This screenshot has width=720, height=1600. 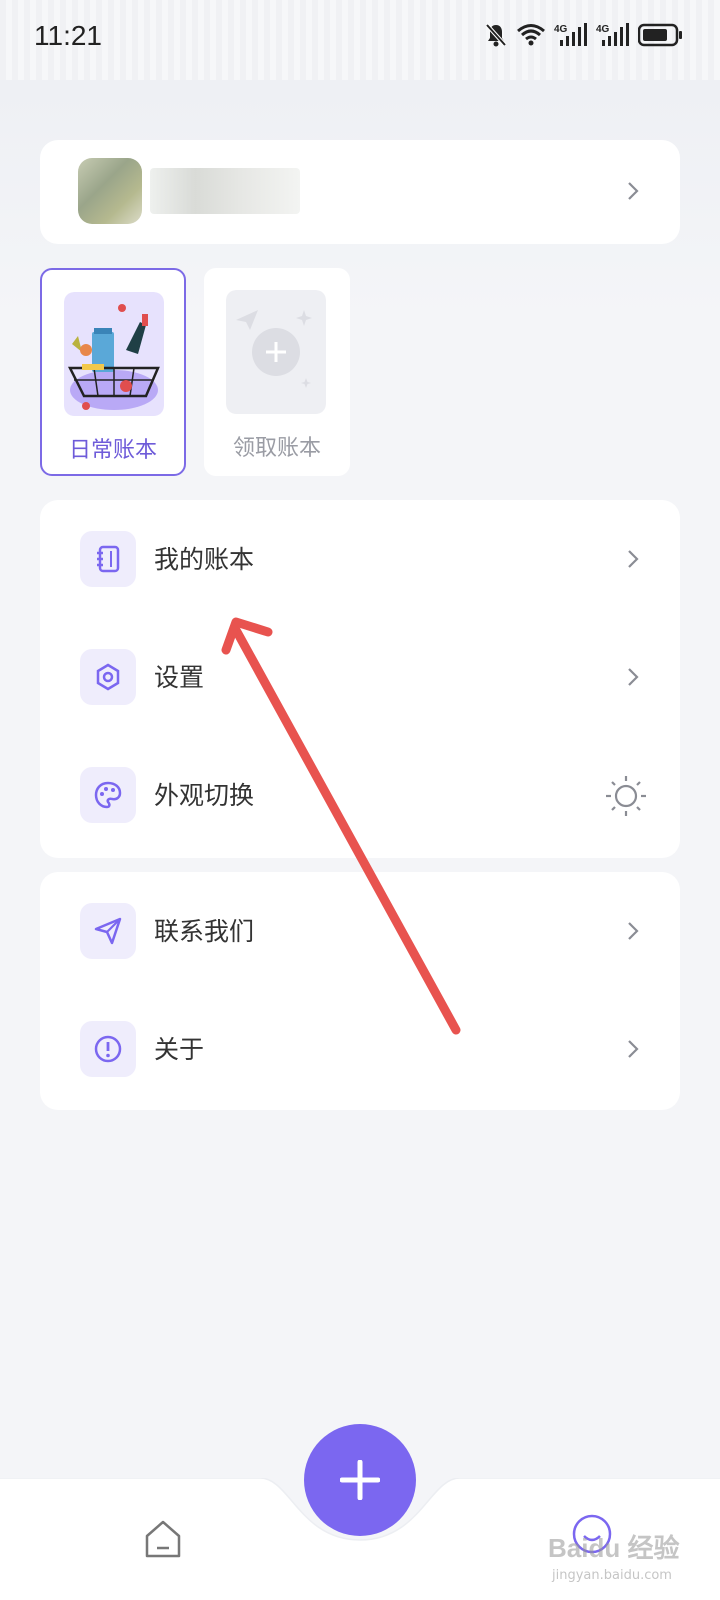 What do you see at coordinates (112, 450) in the screenshot?
I see `book-label: 日常账本` at bounding box center [112, 450].